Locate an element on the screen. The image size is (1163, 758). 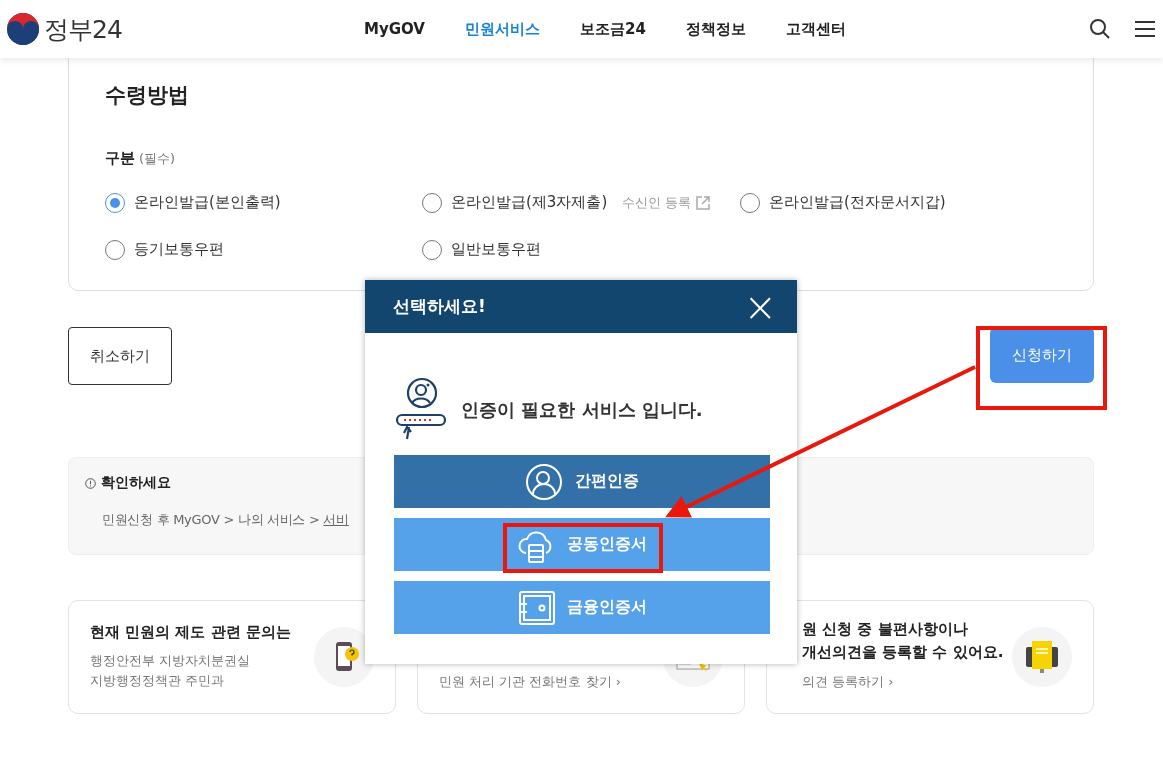
dialog-message: 인증이 필요한 서비스 입니다. is located at coordinates (582, 410).